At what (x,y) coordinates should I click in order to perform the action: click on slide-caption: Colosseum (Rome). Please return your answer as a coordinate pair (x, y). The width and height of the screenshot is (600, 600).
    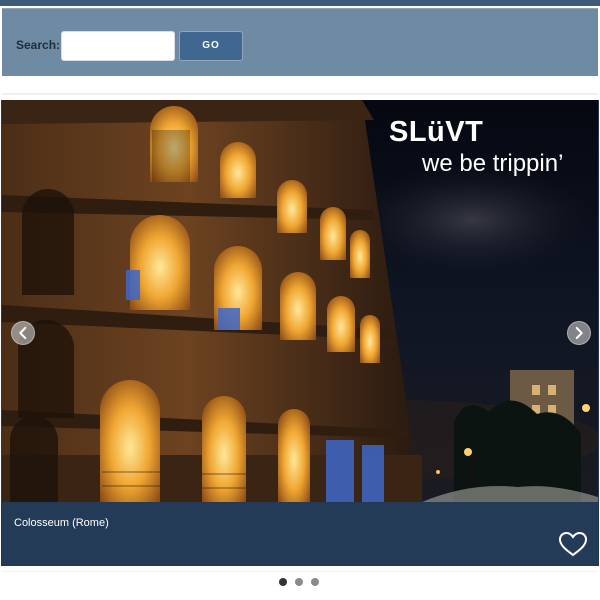
    Looking at the image, I should click on (61, 523).